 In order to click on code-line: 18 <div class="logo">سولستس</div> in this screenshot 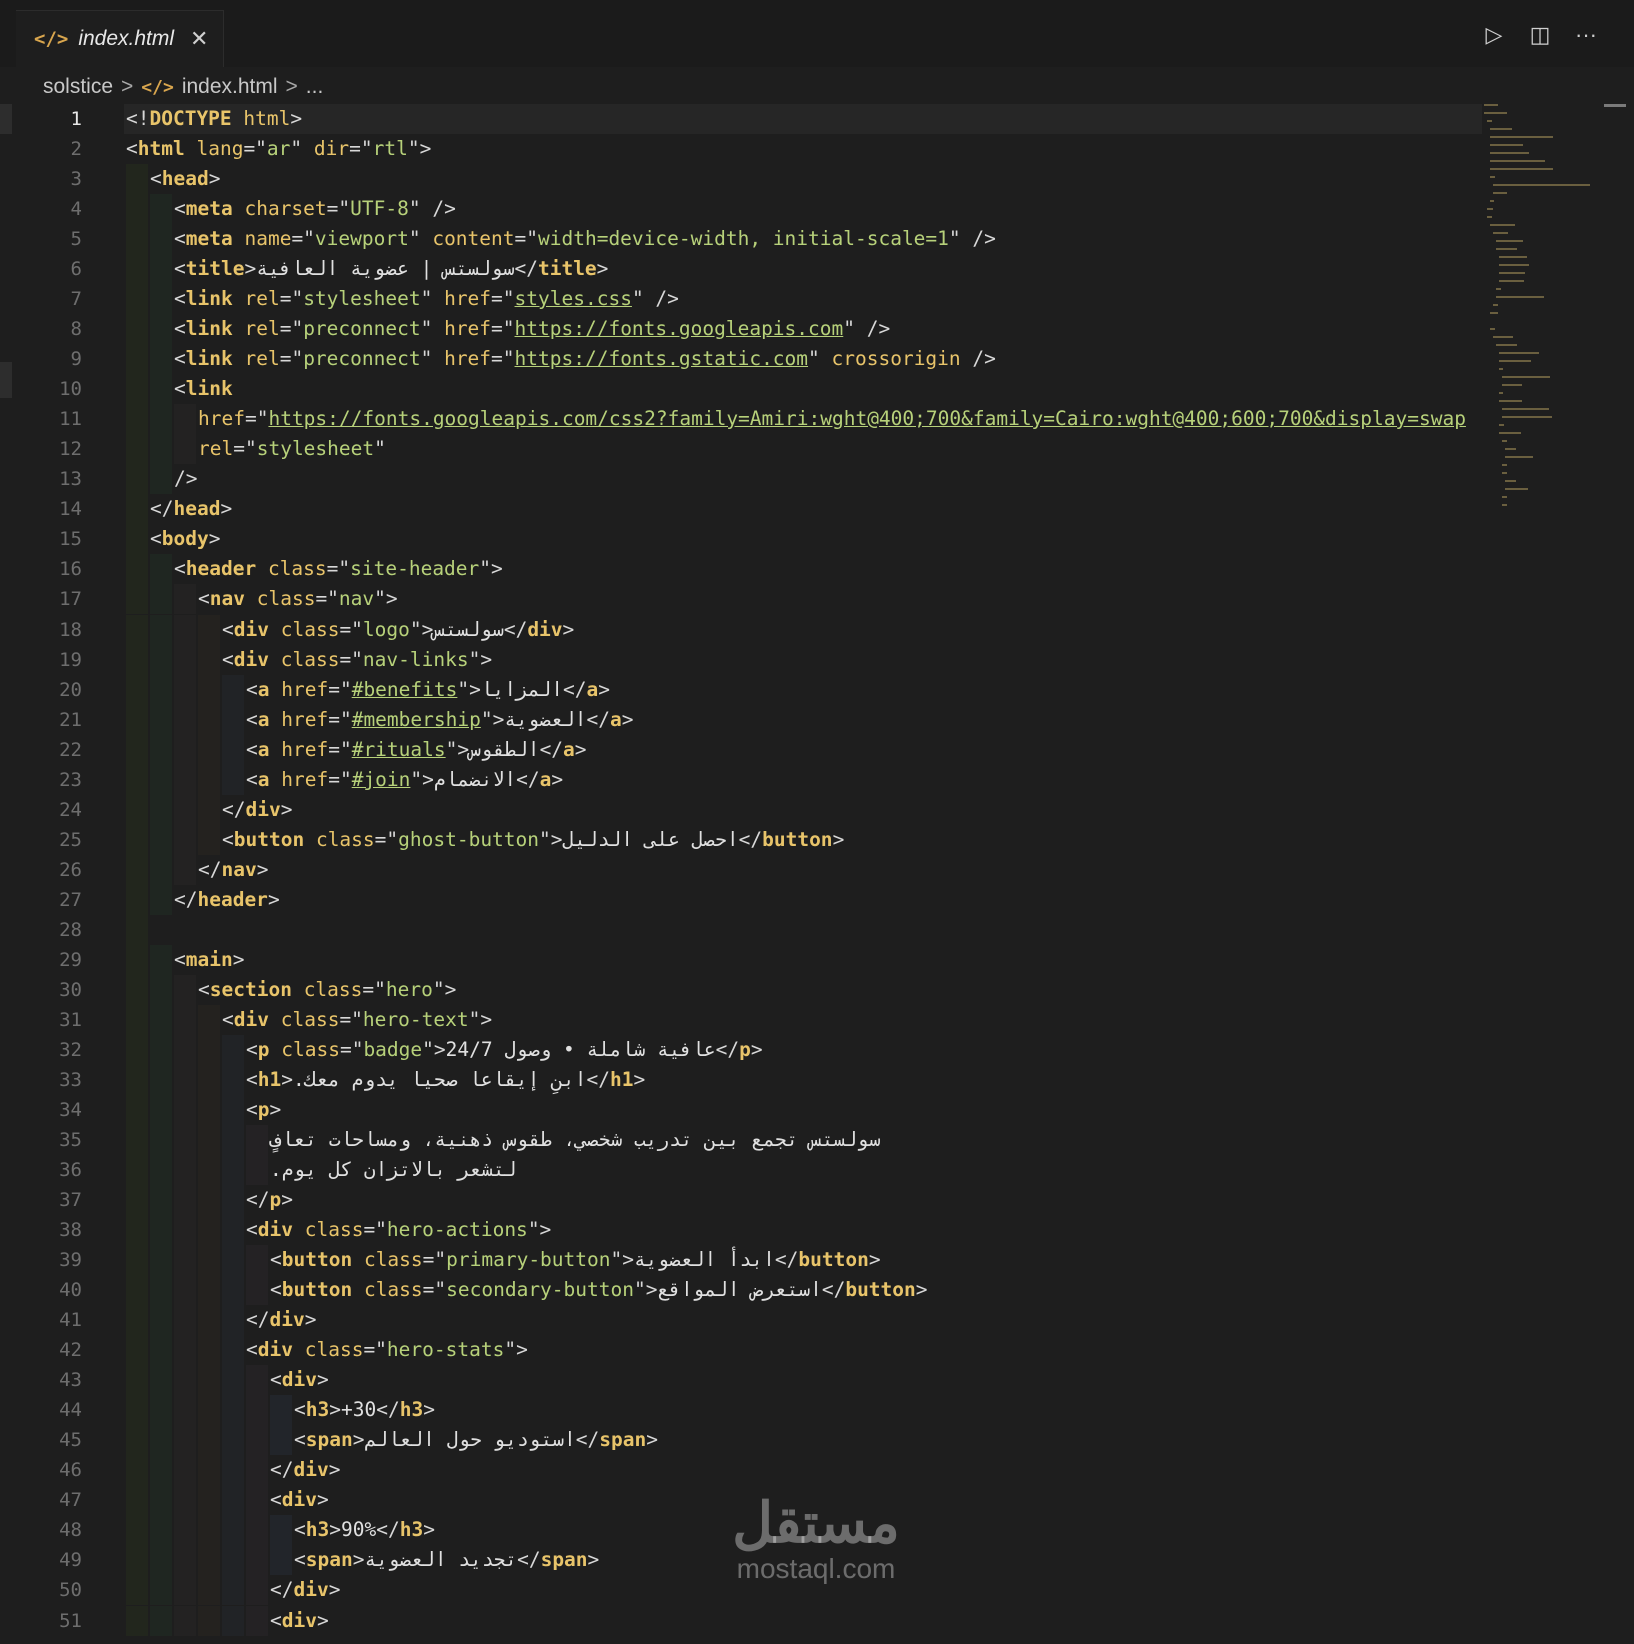, I will do `click(741, 630)`.